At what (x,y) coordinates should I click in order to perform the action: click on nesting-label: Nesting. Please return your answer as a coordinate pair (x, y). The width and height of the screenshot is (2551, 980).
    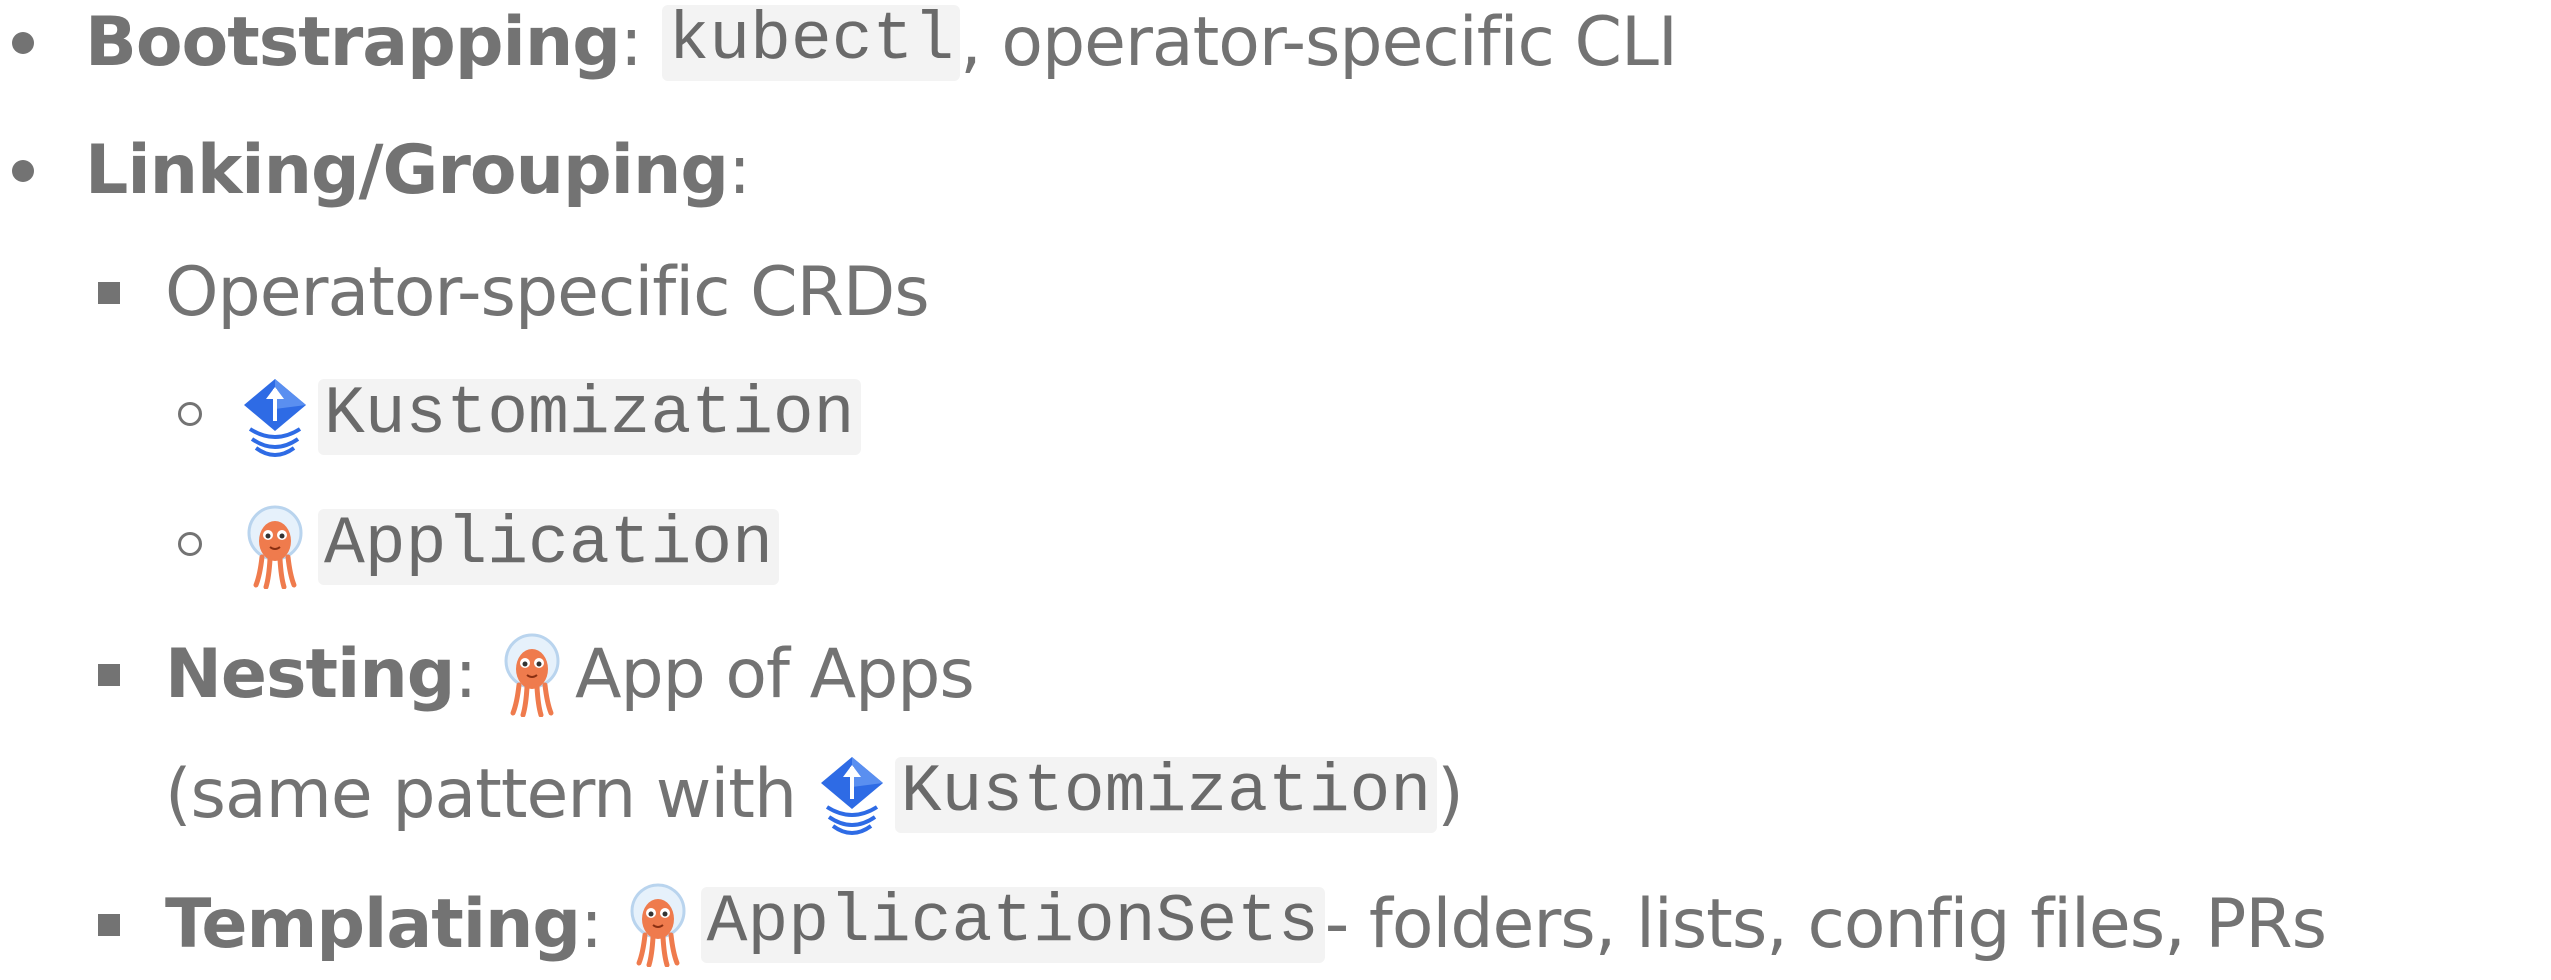
    Looking at the image, I should click on (310, 674).